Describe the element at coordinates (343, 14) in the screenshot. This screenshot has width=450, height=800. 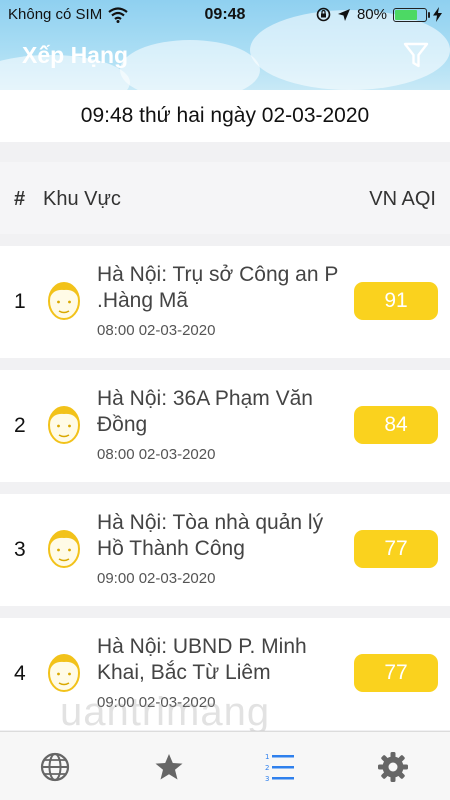
I see `location-arrow-icon` at that location.